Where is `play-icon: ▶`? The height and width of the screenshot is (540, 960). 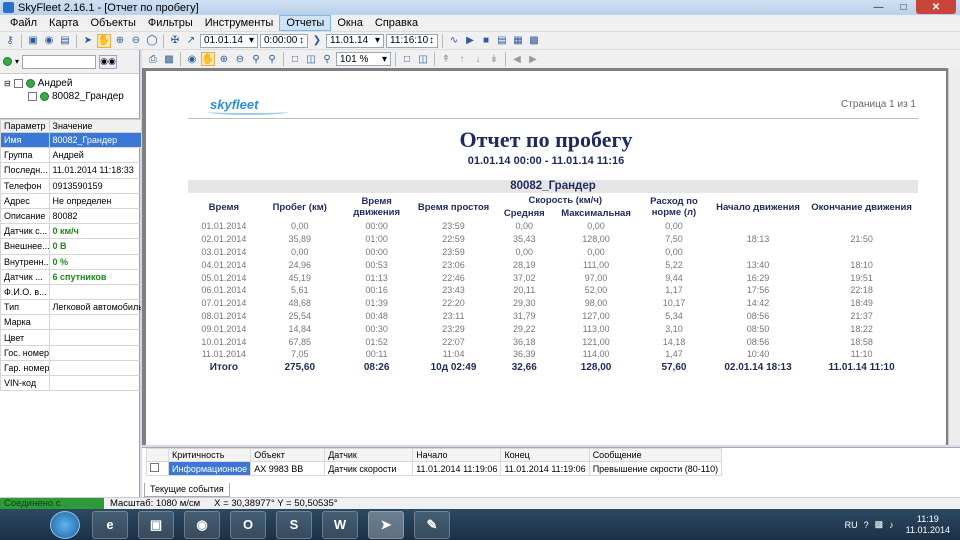
play-icon: ▶ is located at coordinates (470, 41).